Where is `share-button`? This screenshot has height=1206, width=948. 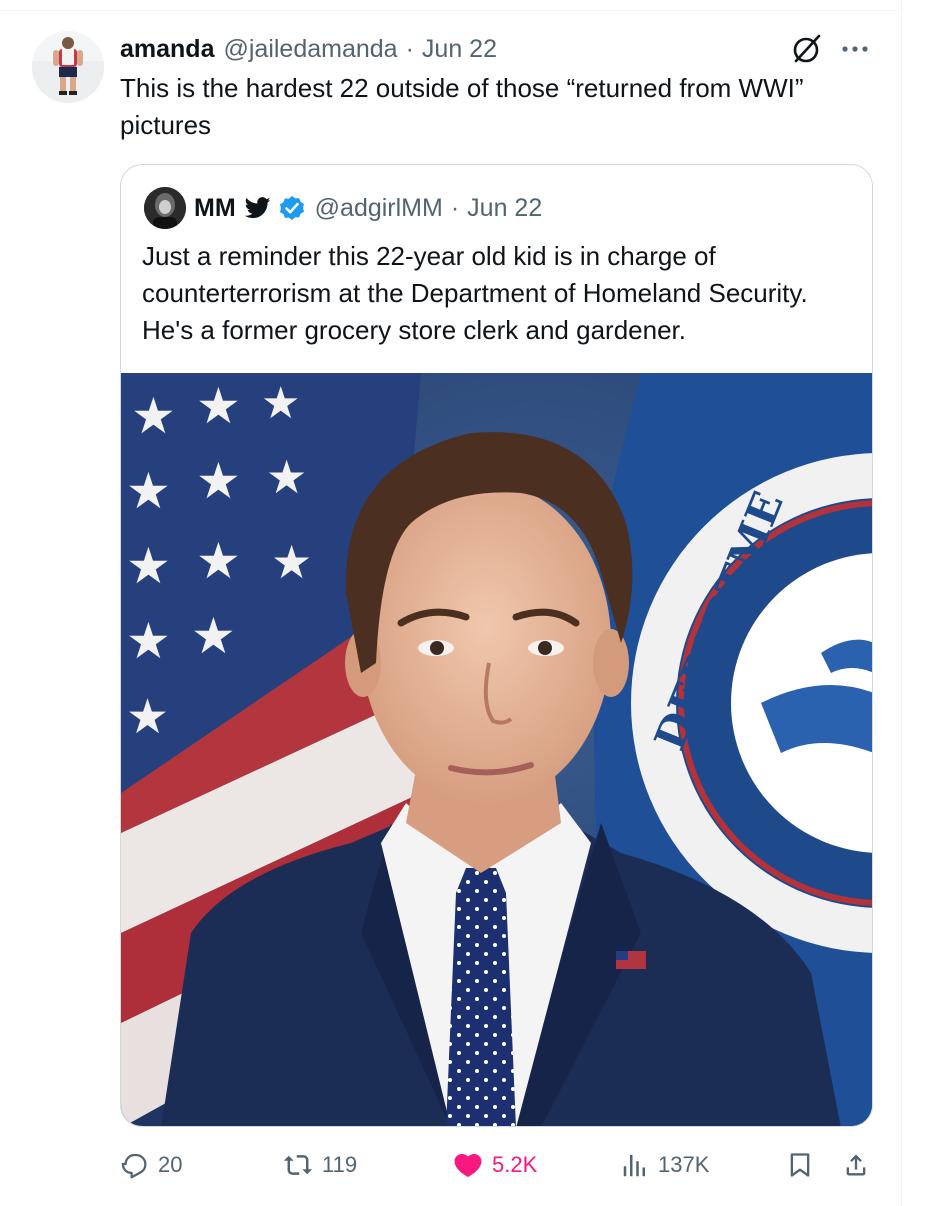
share-button is located at coordinates (860, 1165).